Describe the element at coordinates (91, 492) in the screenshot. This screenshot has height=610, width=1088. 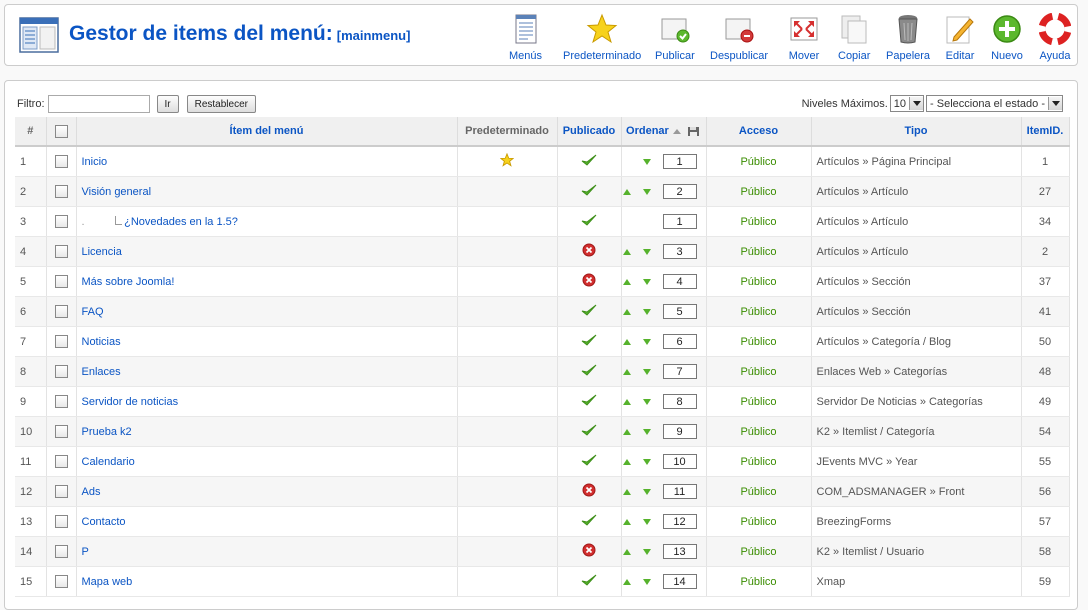
I see `menu-item-link: Ads` at that location.